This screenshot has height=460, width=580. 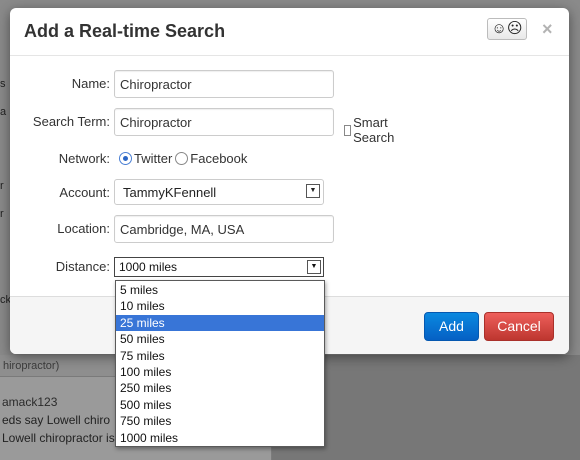 I want to click on search-term-label: Search Term:, so click(x=71, y=121).